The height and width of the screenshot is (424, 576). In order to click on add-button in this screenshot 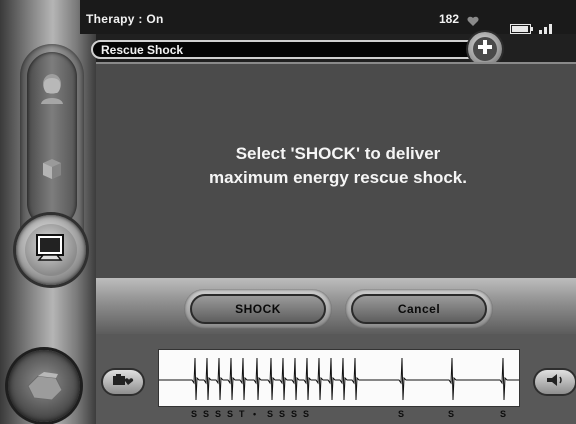, I will do `click(485, 49)`.